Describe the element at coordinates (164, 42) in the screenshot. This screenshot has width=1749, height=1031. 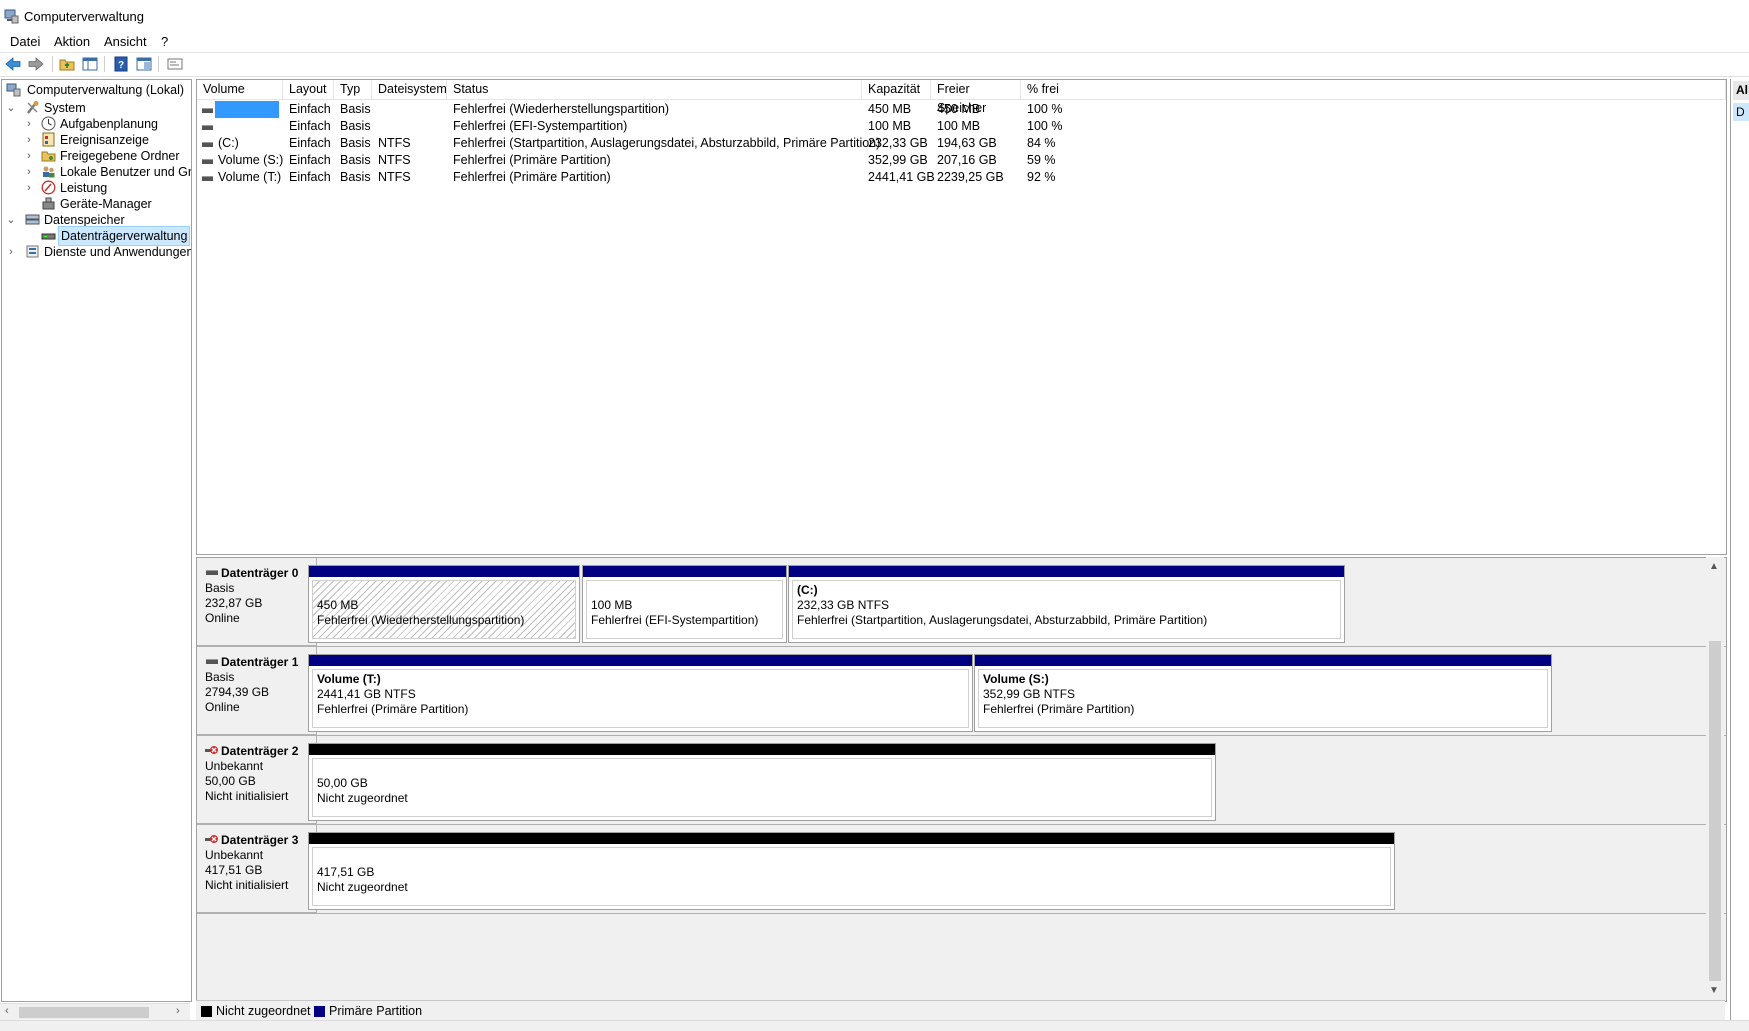
I see `menu-help: ?` at that location.